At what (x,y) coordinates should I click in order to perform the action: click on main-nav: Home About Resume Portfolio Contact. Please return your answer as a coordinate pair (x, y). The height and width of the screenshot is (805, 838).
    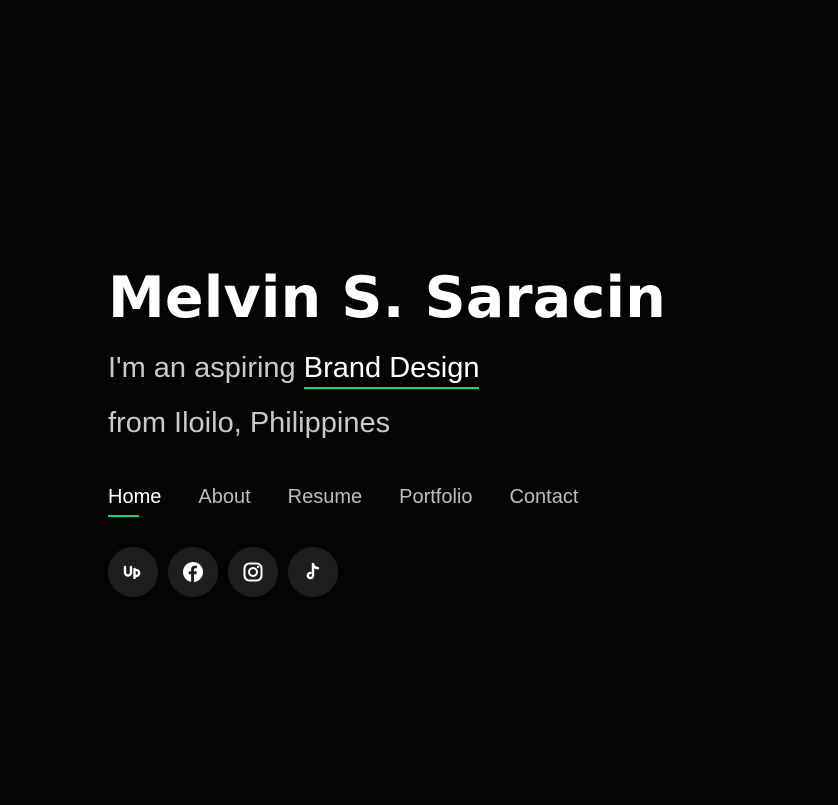
    Looking at the image, I should click on (458, 500).